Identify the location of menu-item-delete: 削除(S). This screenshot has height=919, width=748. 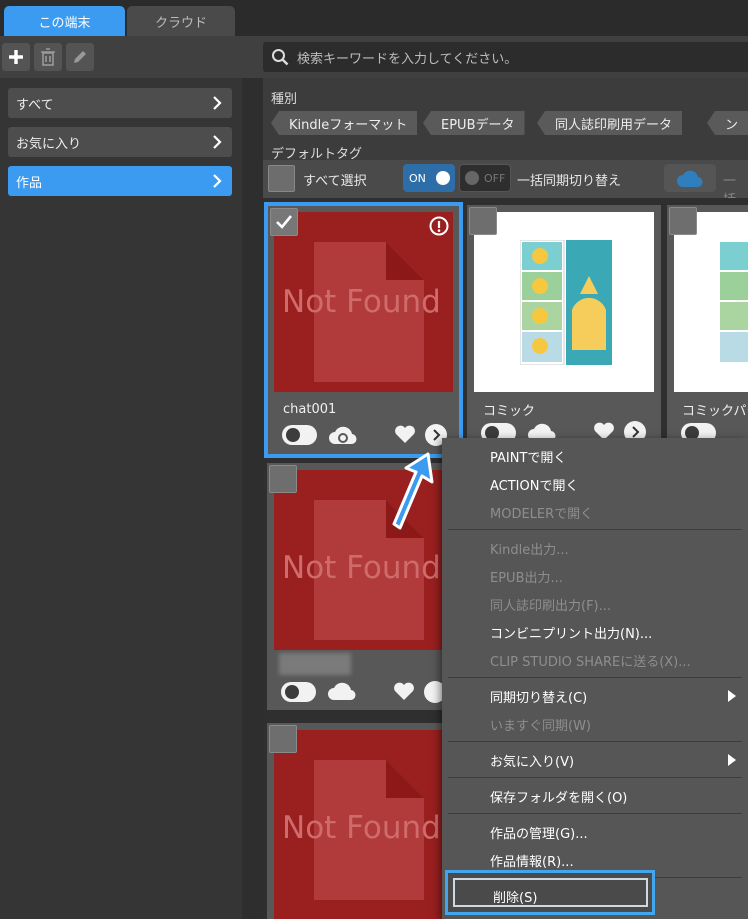
(550, 892).